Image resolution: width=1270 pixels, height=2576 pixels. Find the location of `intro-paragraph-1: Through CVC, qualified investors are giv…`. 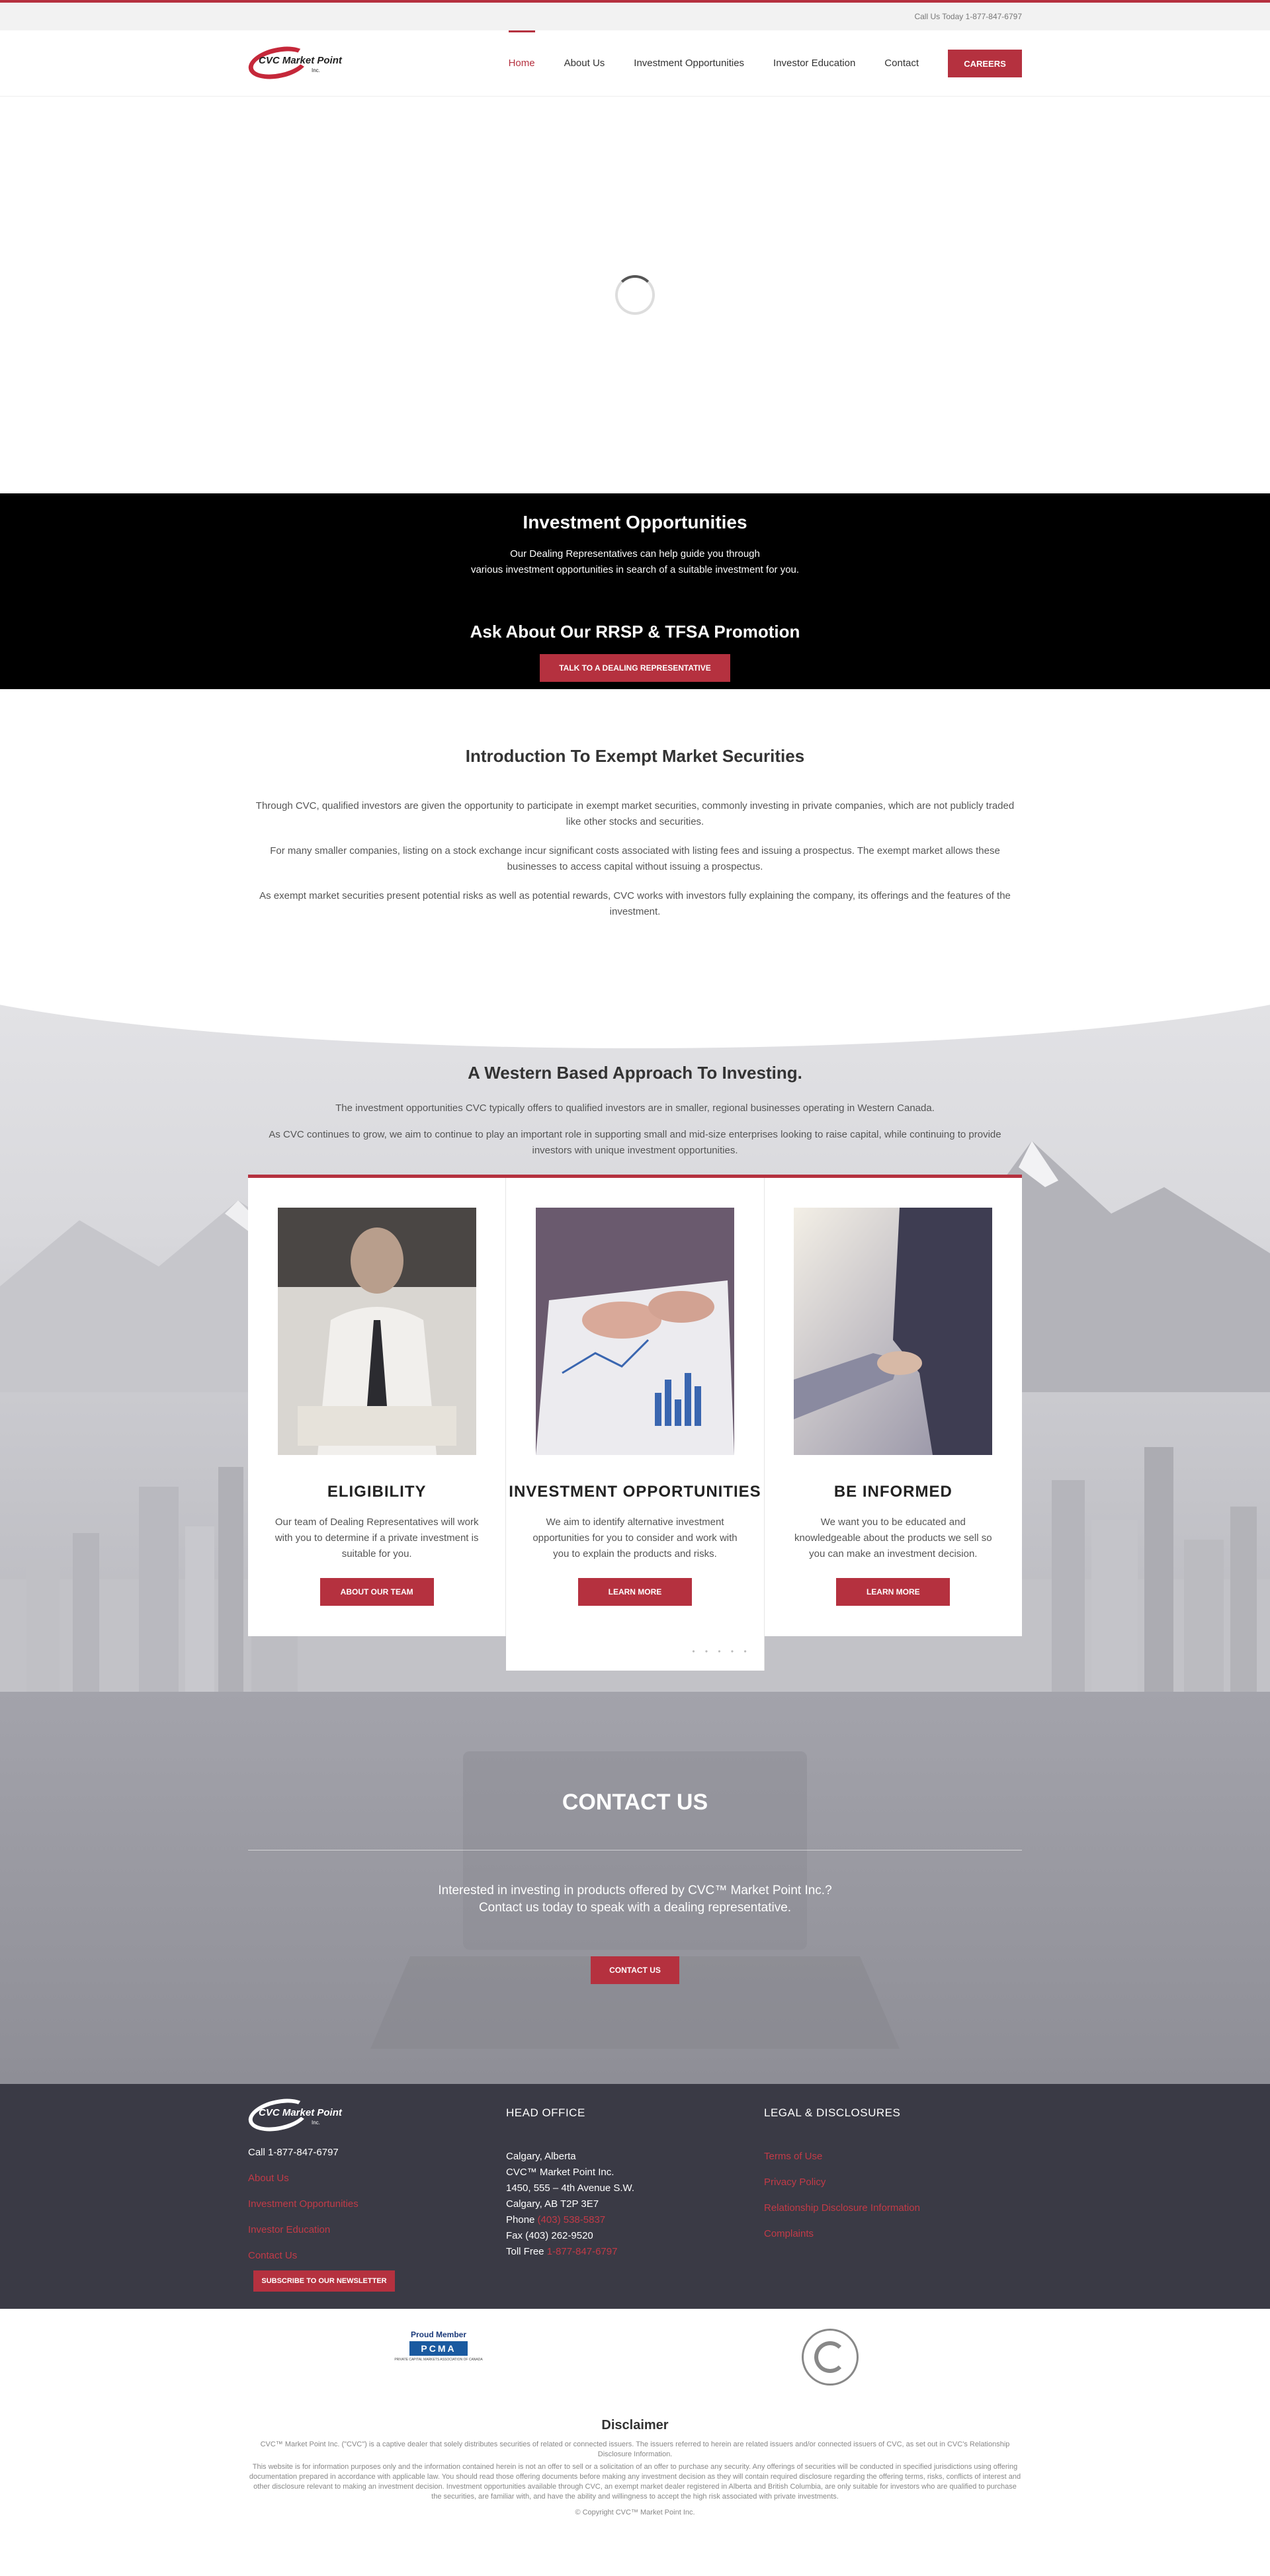

intro-paragraph-1: Through CVC, qualified investors are giv… is located at coordinates (635, 813).